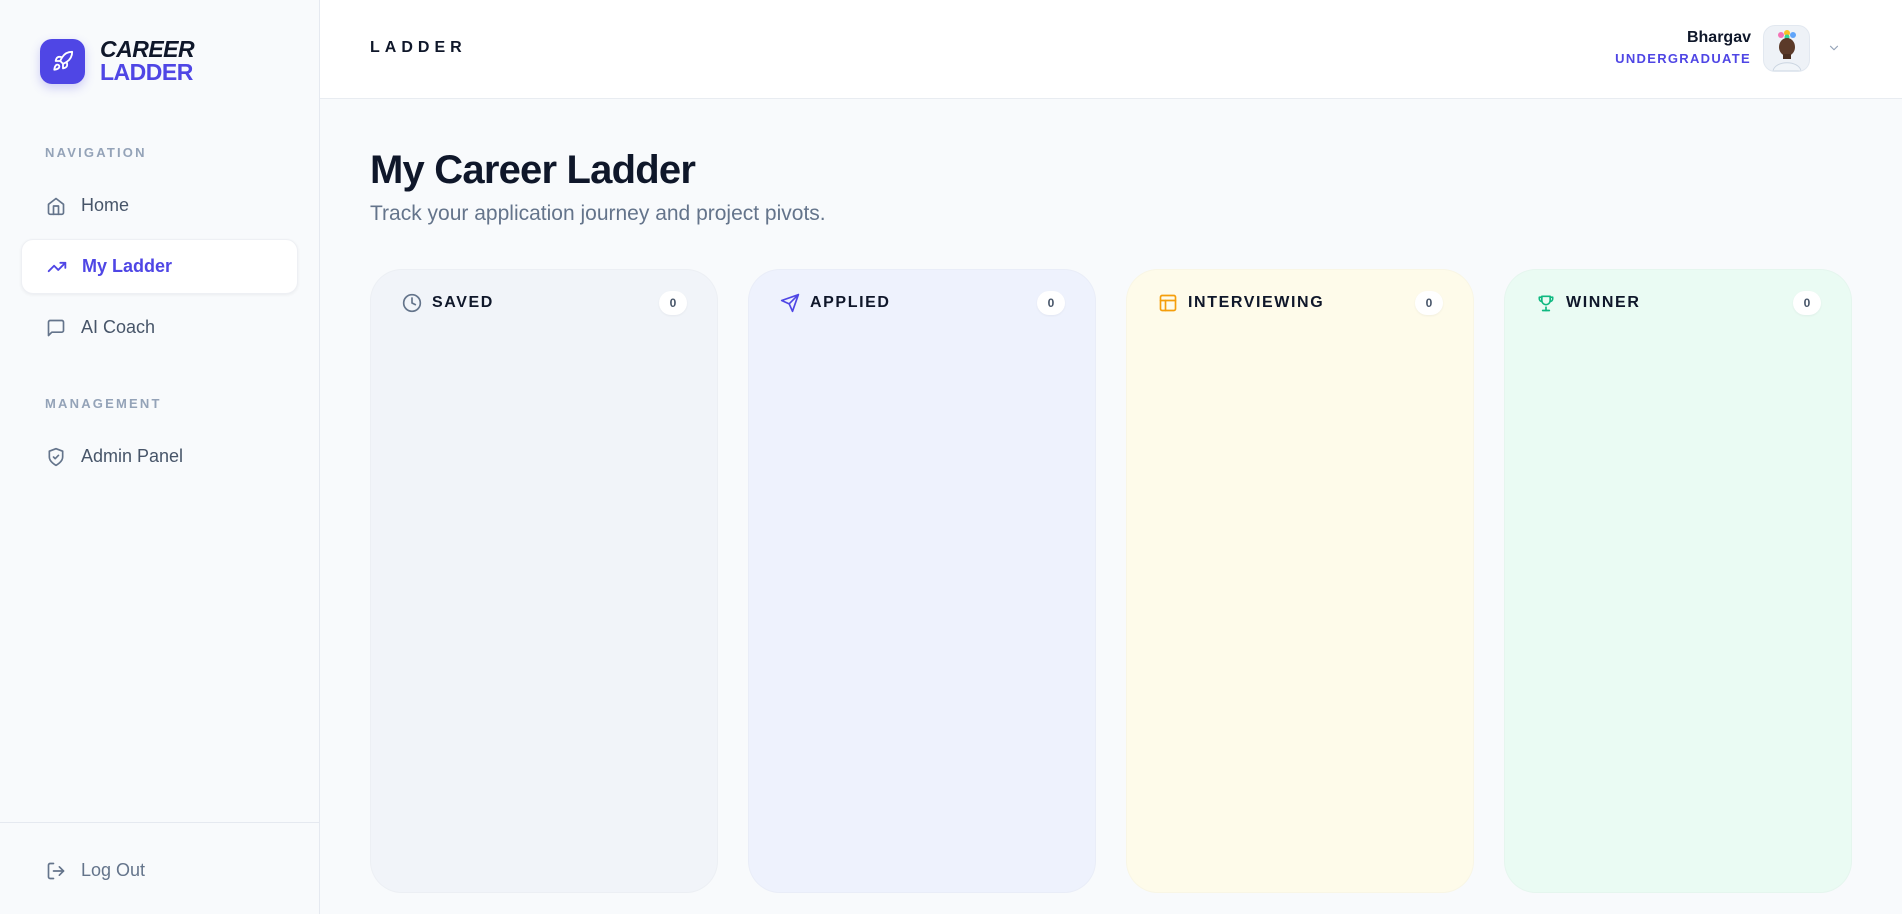  What do you see at coordinates (1834, 48) in the screenshot?
I see `chevron-down-icon` at bounding box center [1834, 48].